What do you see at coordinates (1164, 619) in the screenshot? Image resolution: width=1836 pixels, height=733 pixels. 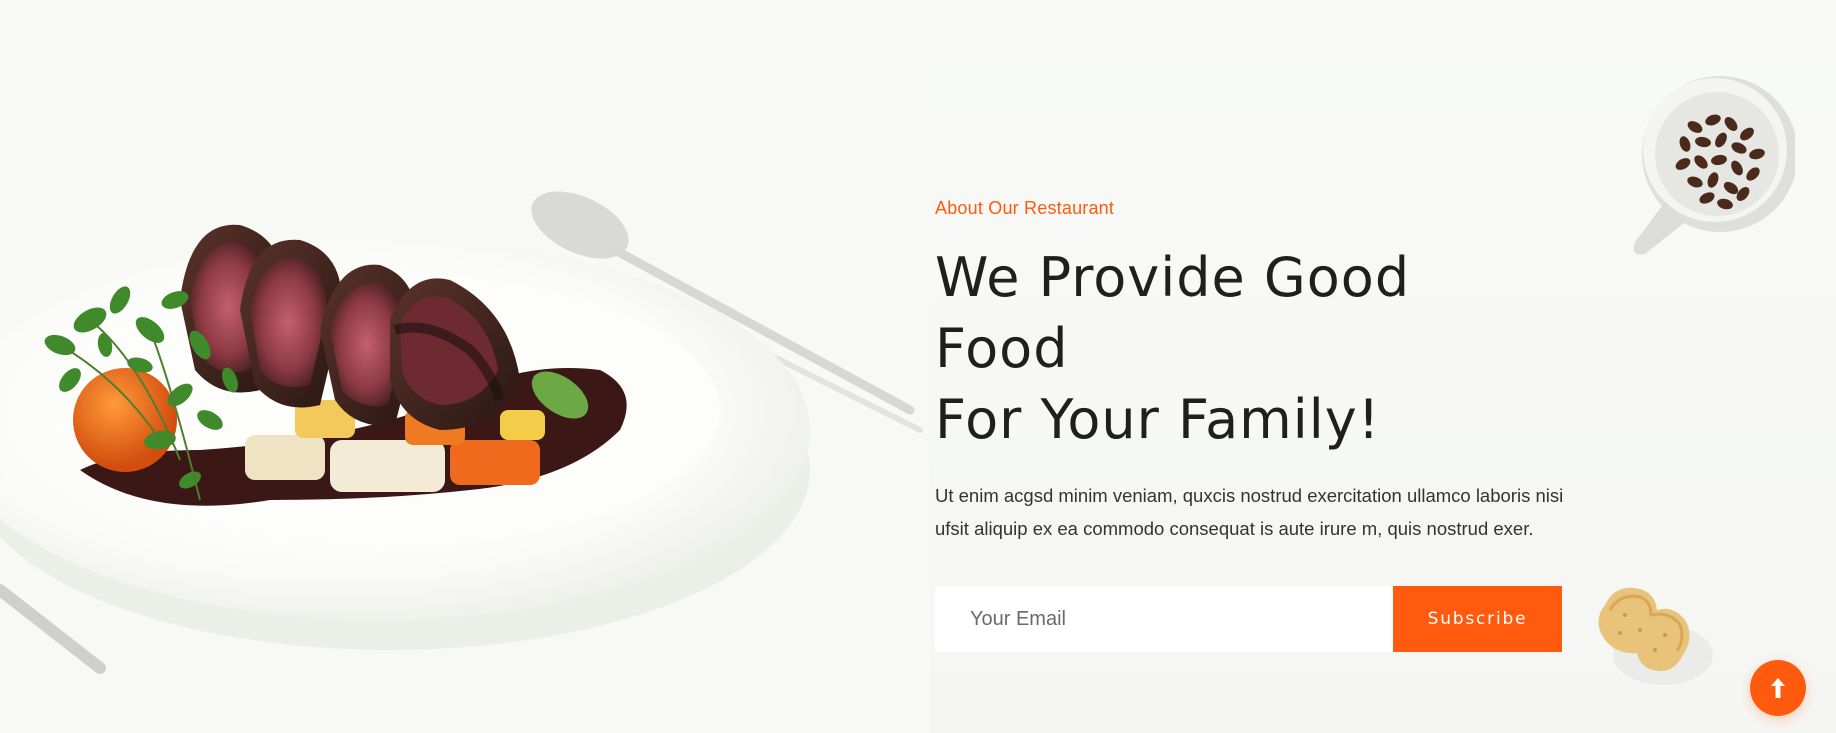 I see `email-input` at bounding box center [1164, 619].